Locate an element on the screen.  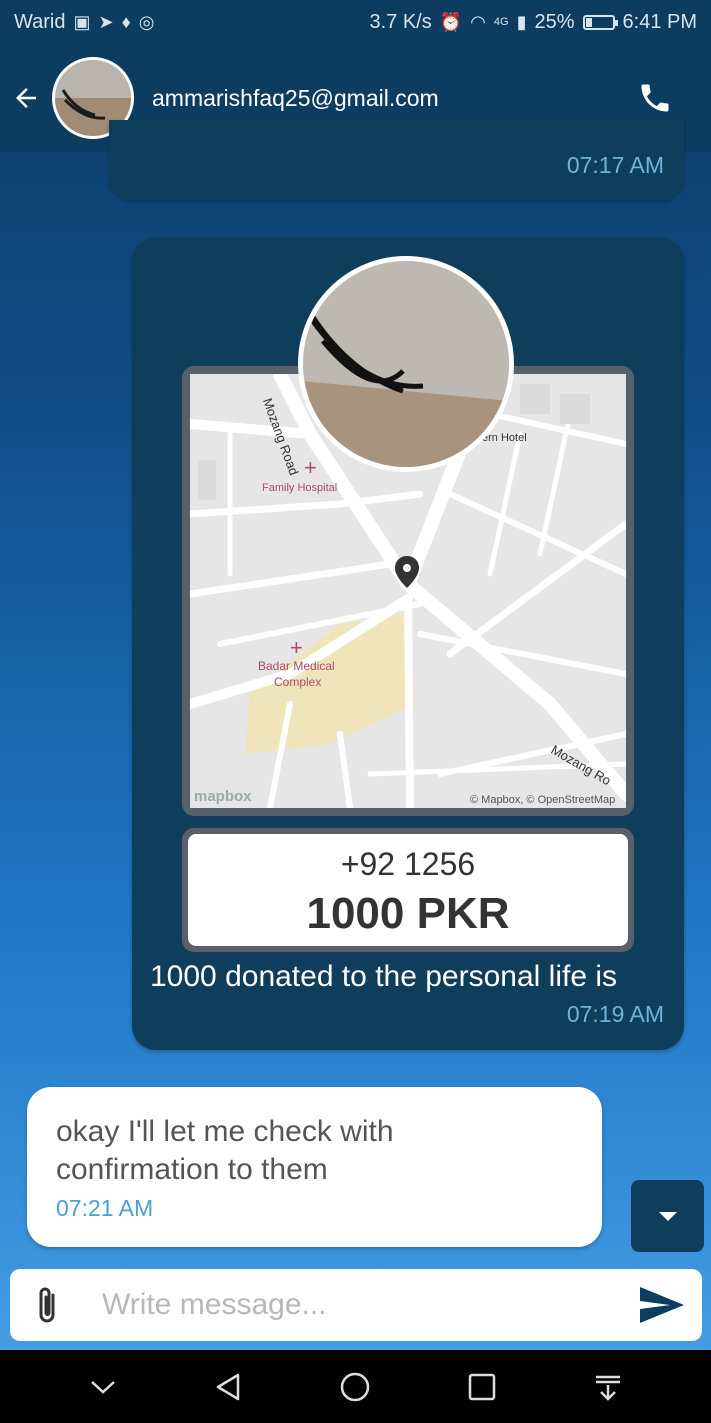
message-time: 07:21 AM is located at coordinates (105, 1208).